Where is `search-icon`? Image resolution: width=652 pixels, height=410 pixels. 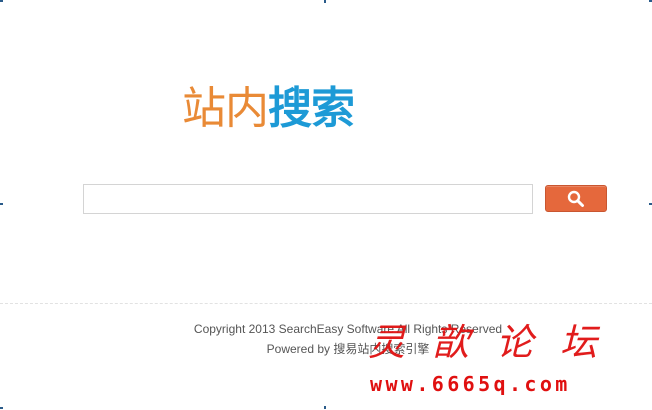
search-icon is located at coordinates (575, 198).